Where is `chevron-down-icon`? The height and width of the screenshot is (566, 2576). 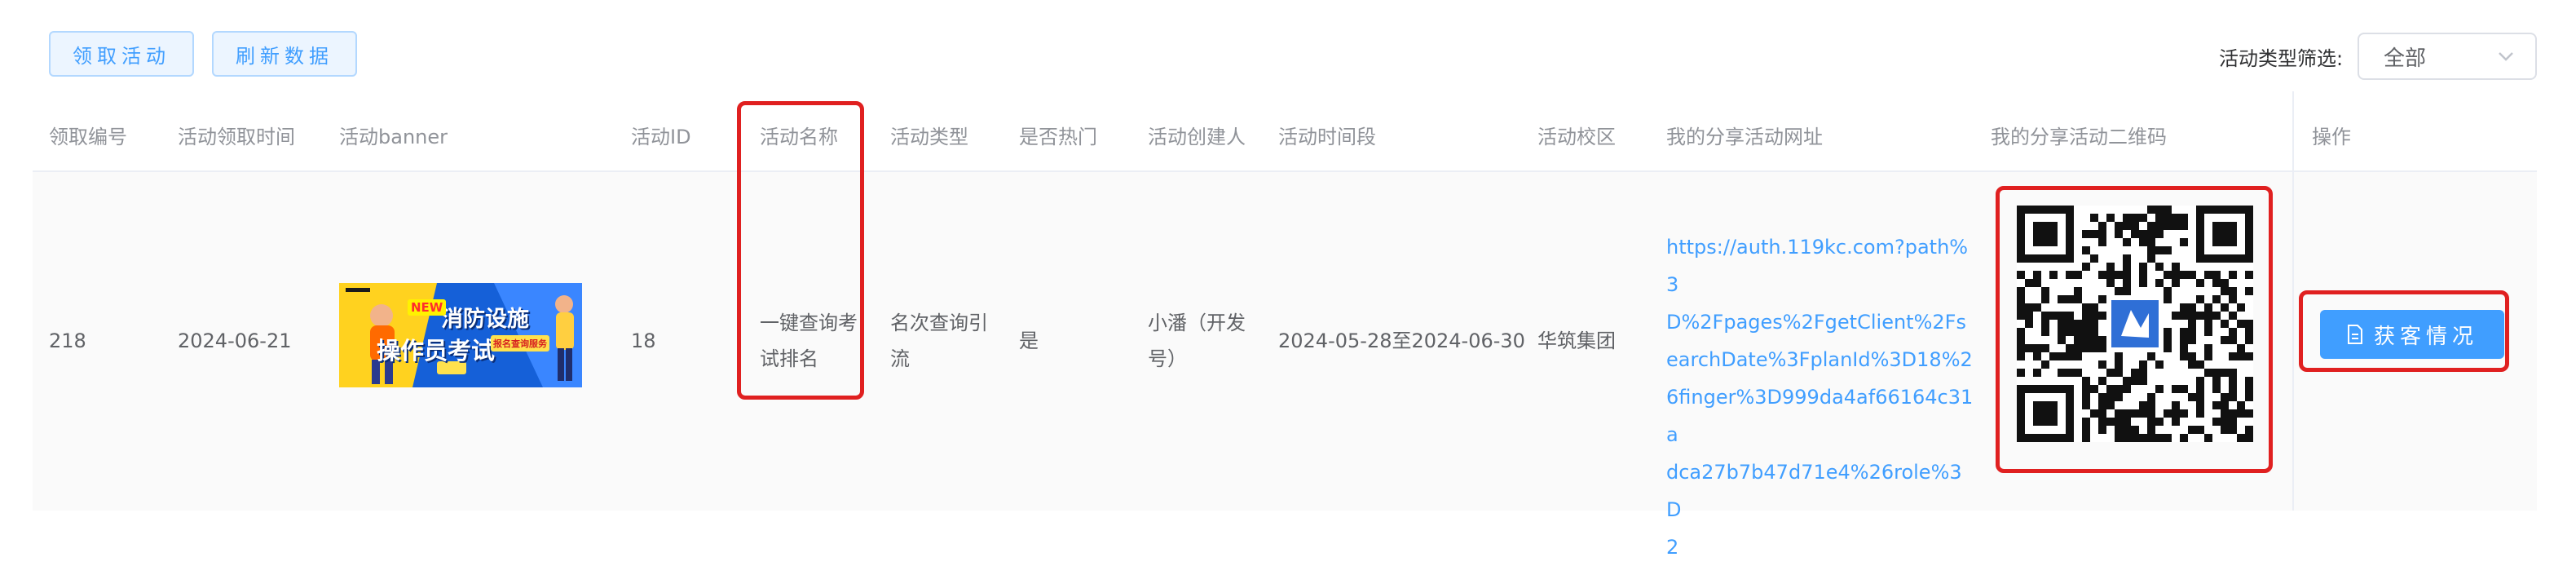
chevron-down-icon is located at coordinates (2506, 56).